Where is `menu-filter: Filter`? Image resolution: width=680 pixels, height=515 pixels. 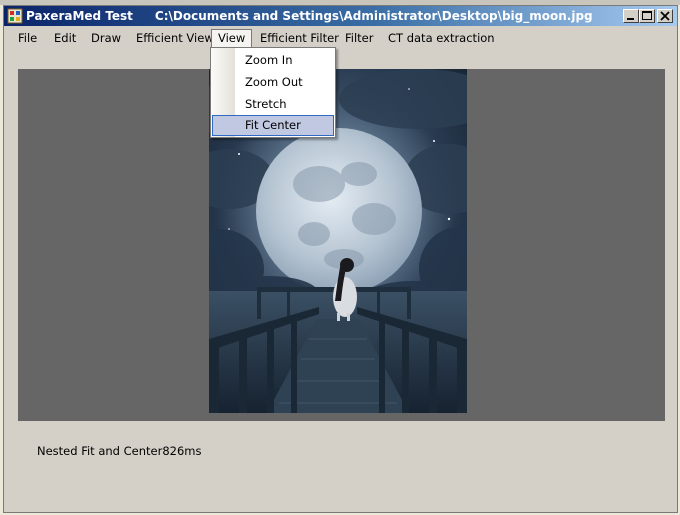 menu-filter: Filter is located at coordinates (359, 38).